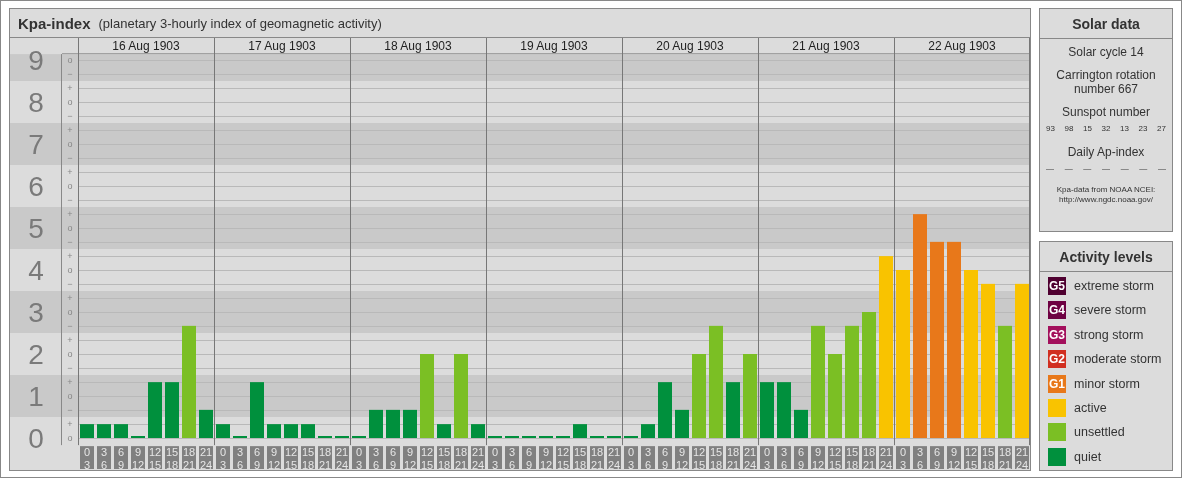 The height and width of the screenshot is (480, 1184). Describe the element at coordinates (1106, 112) in the screenshot. I see `sunspot-label: Sunspot number` at that location.